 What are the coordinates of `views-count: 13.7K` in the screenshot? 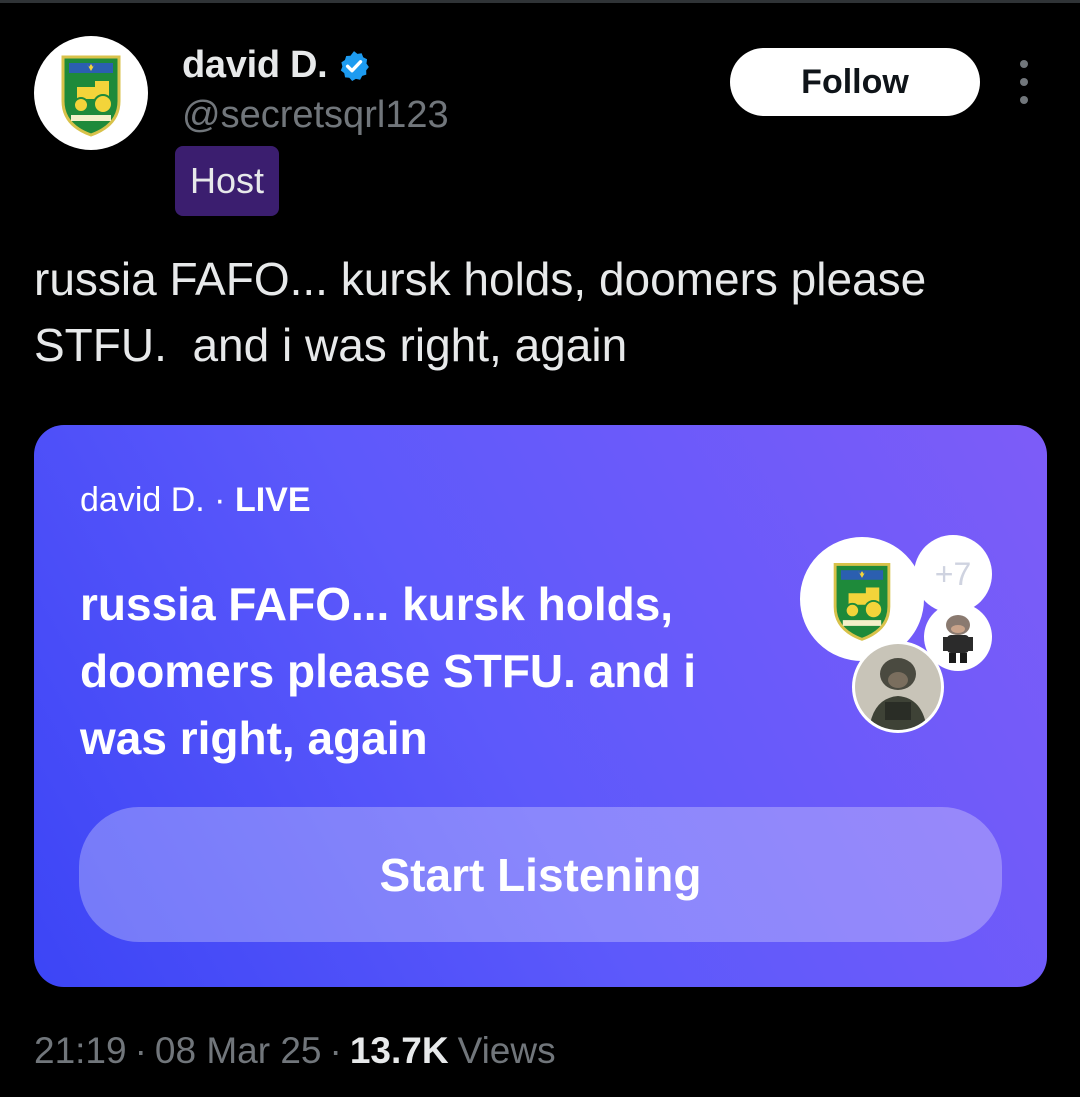 It's located at (399, 1051).